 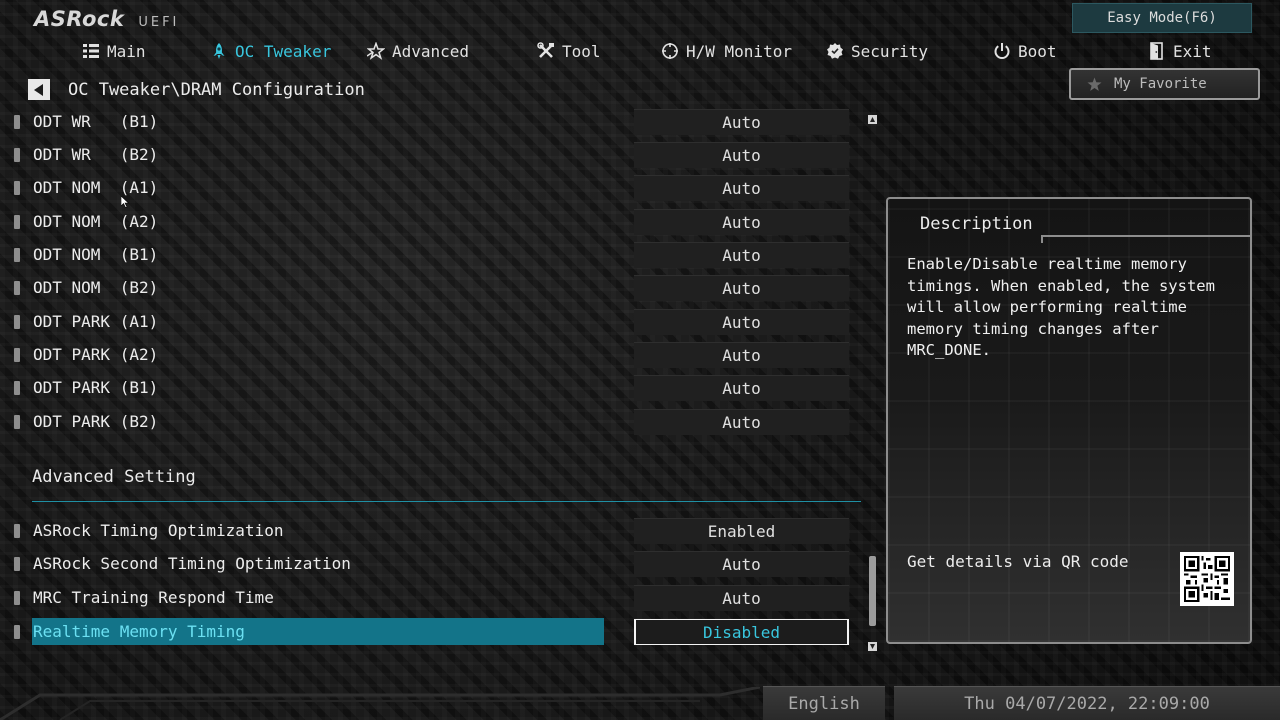 What do you see at coordinates (96, 421) in the screenshot?
I see `setting-label: ODT PARK (B2)` at bounding box center [96, 421].